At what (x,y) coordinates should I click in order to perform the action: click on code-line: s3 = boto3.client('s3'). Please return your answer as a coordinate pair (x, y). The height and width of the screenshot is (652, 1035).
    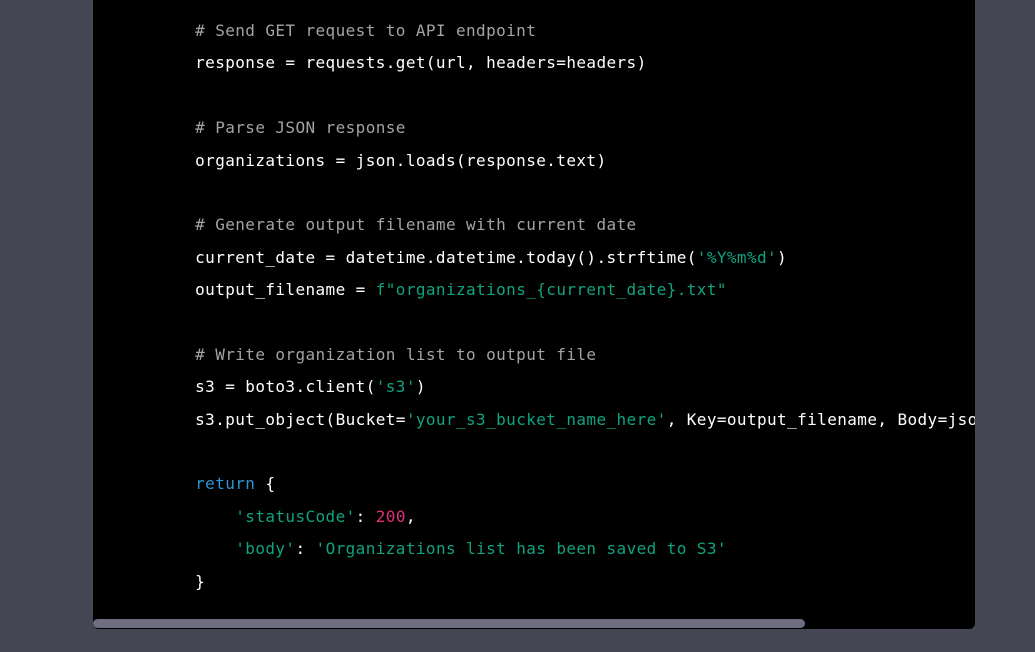
    Looking at the image, I should click on (565, 387).